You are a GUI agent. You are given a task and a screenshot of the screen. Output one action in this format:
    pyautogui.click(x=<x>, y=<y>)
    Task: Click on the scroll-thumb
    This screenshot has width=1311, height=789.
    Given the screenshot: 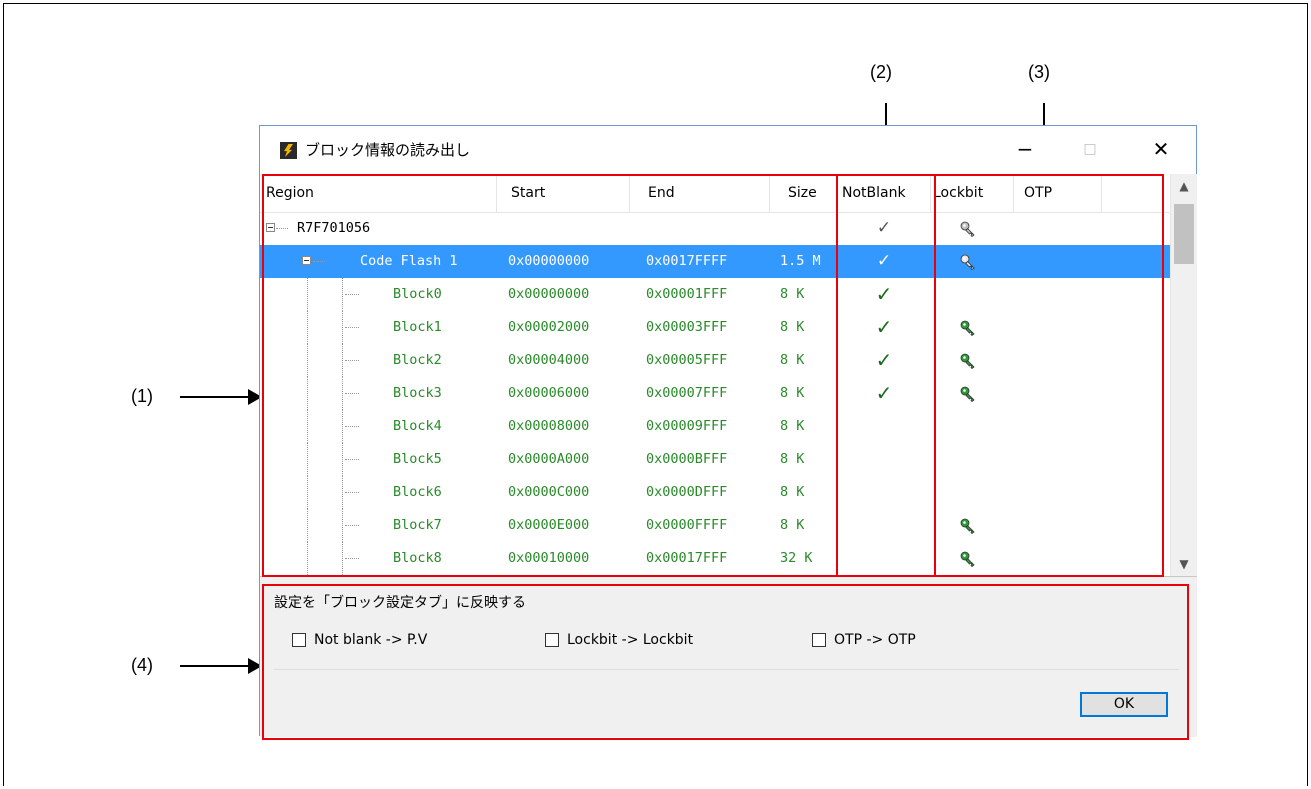 What is the action you would take?
    pyautogui.click(x=1184, y=234)
    